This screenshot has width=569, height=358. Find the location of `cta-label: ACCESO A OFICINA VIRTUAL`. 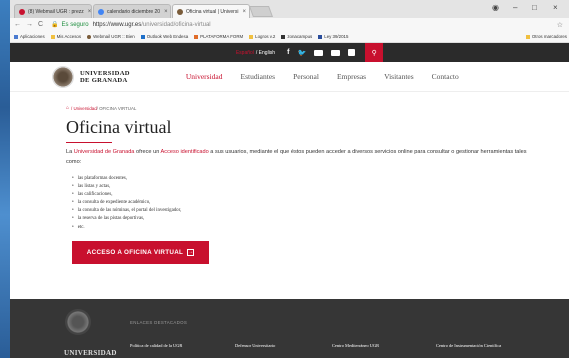

cta-label: ACCESO A OFICINA VIRTUAL is located at coordinates (135, 252).